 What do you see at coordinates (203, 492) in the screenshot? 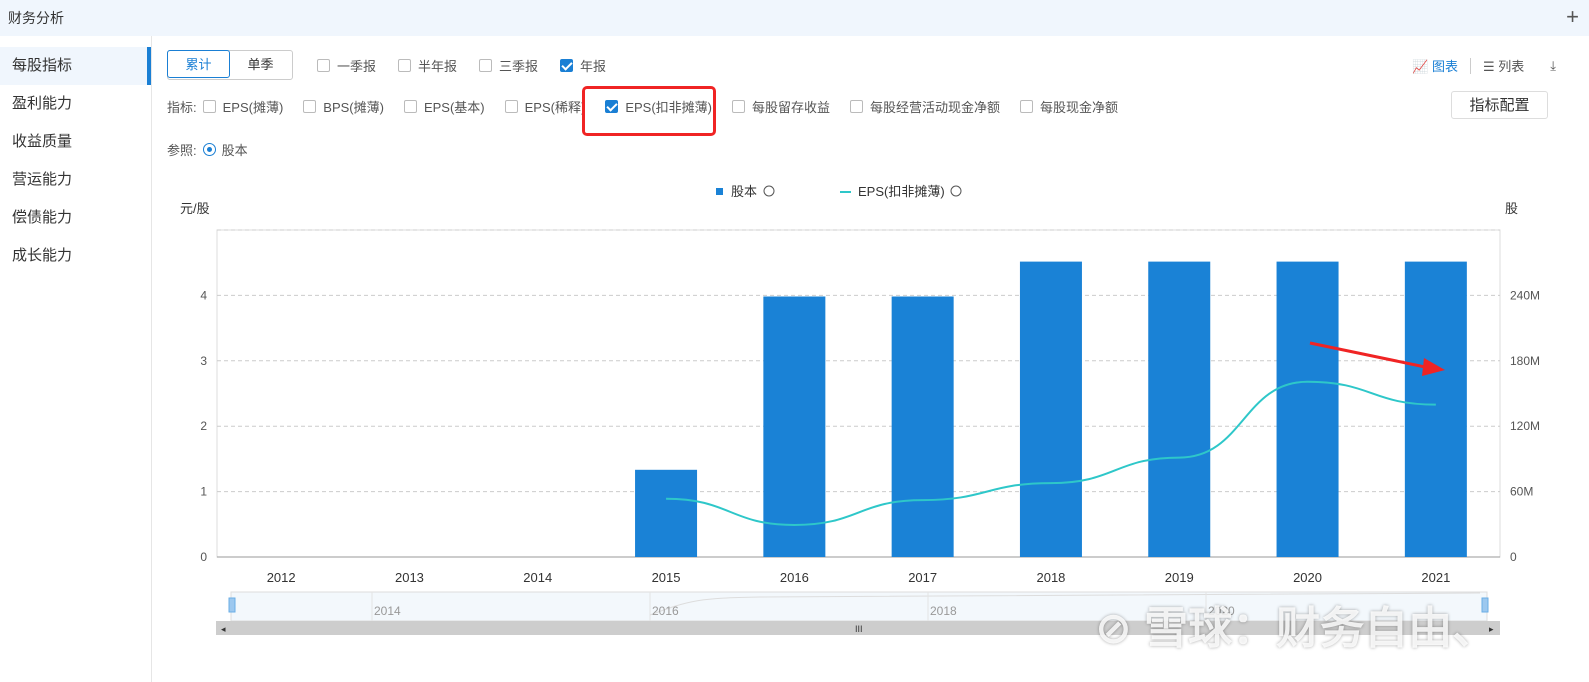
I see `left-tick-label: 1` at bounding box center [203, 492].